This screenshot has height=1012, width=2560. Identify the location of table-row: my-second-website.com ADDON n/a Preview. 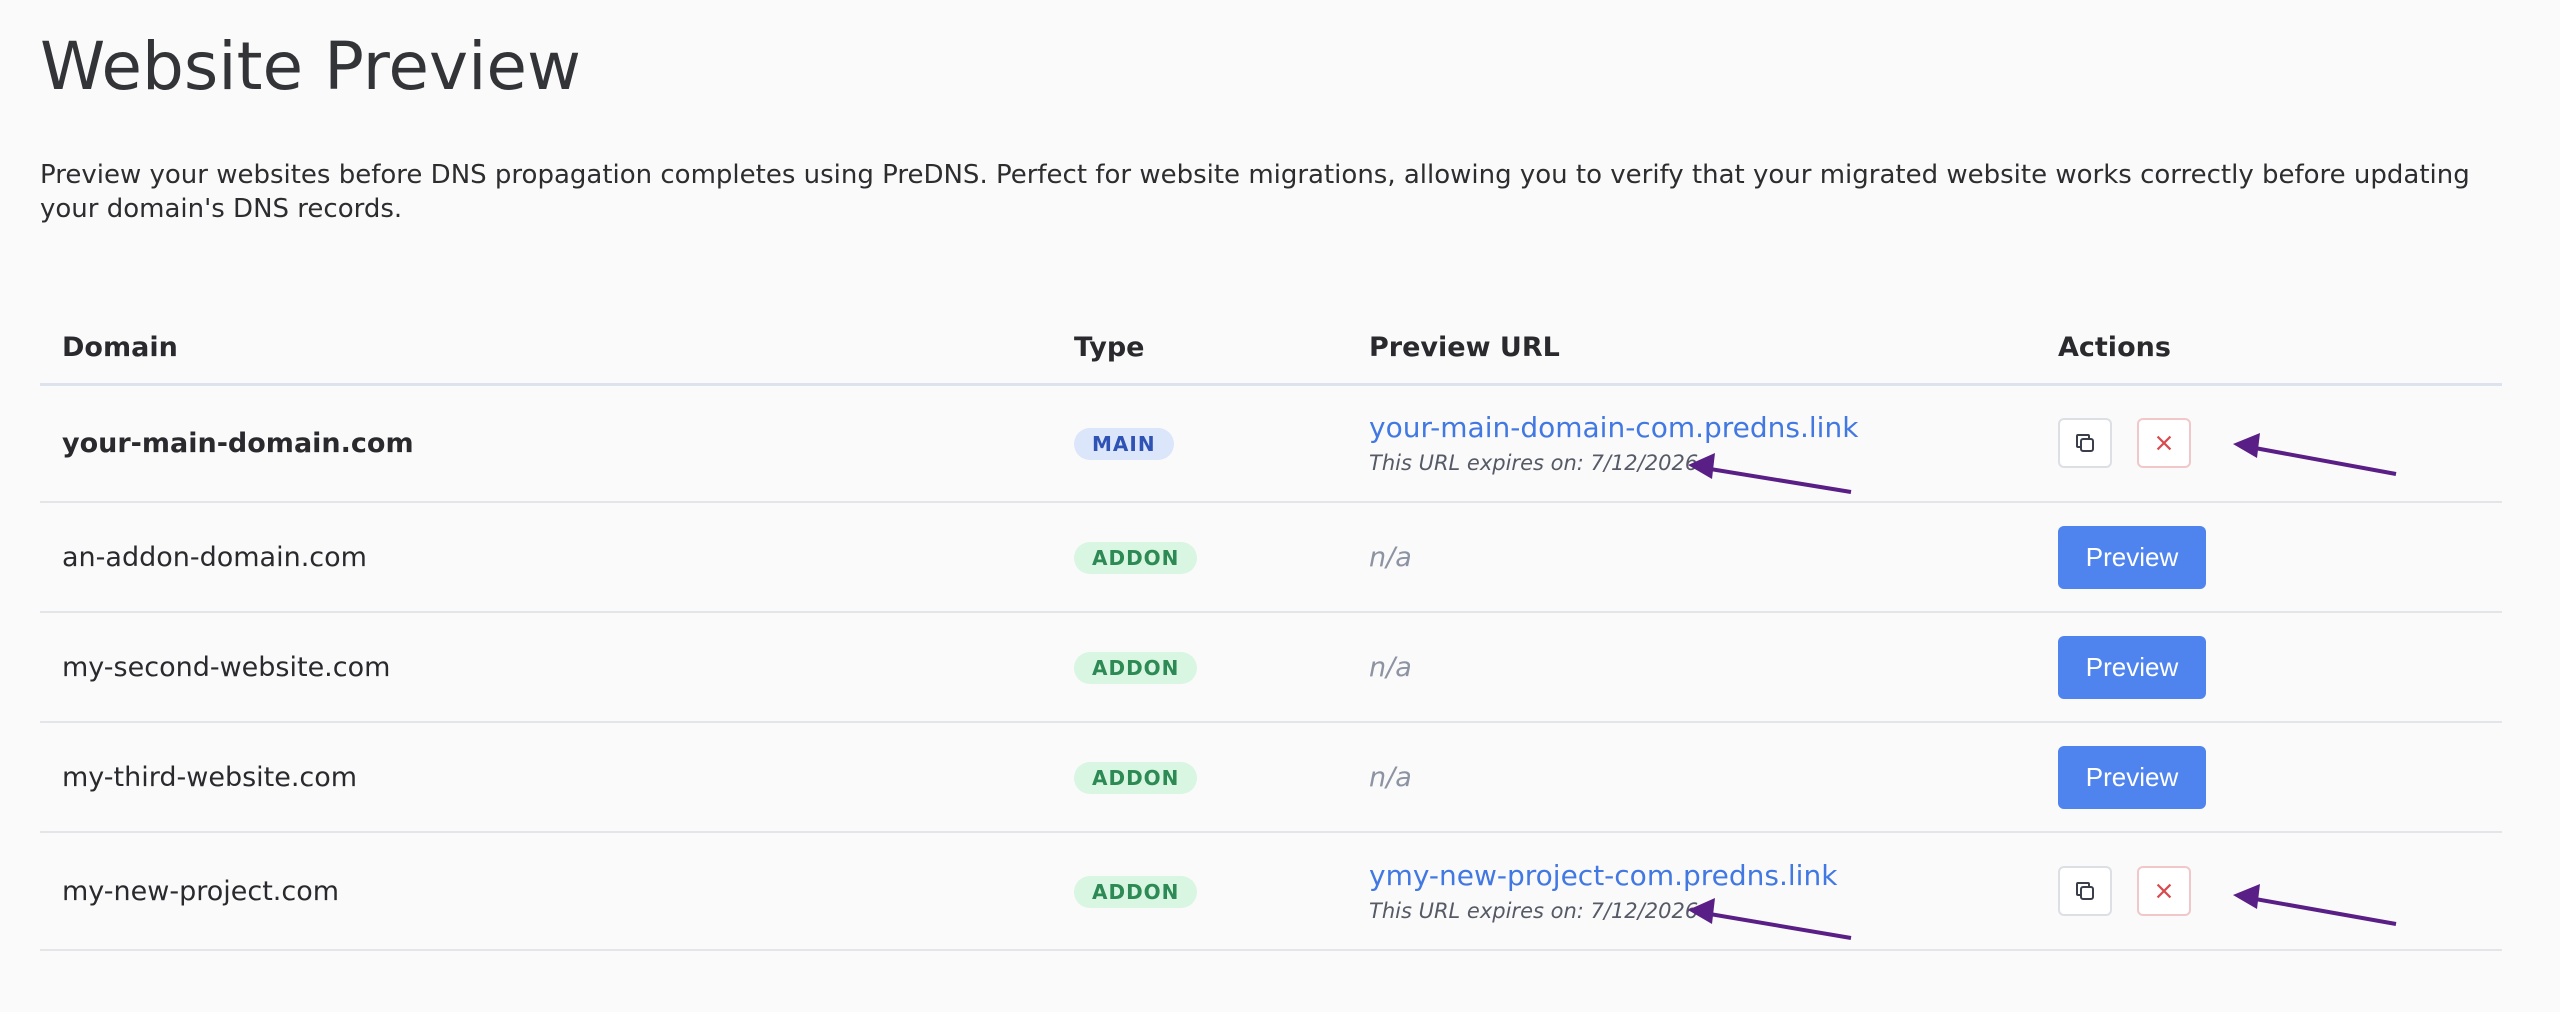
(1271, 667).